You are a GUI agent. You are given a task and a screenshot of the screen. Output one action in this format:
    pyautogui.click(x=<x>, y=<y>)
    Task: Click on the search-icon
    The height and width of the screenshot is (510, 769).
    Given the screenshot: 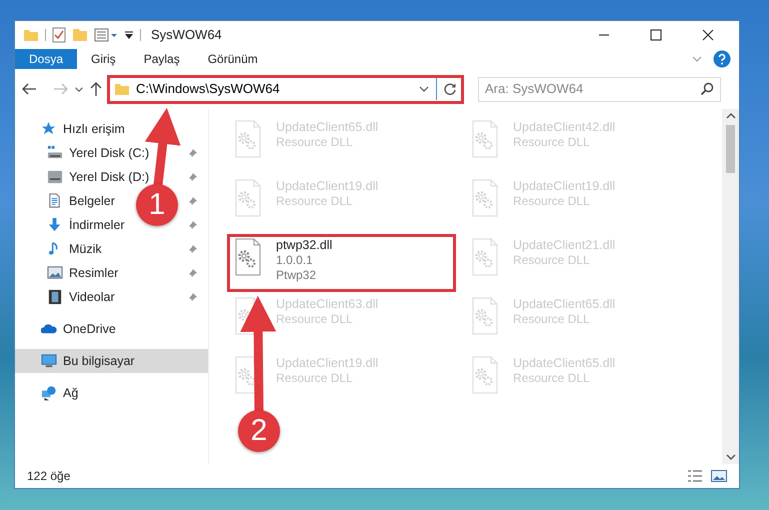 What is the action you would take?
    pyautogui.click(x=707, y=89)
    